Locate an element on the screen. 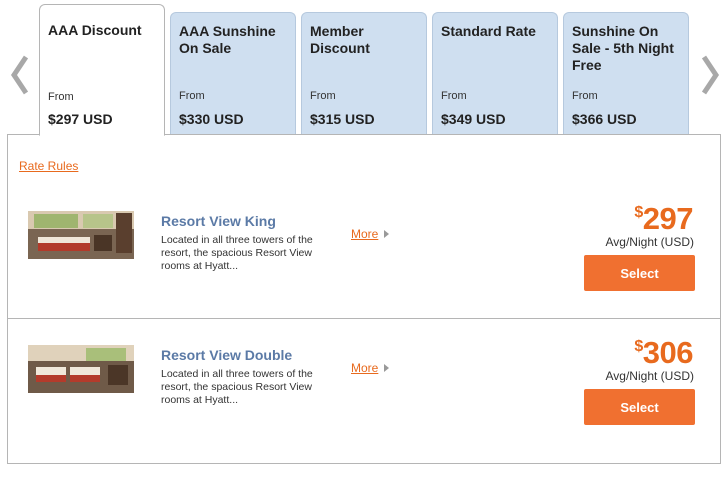 The image size is (728, 478). chevron-right-icon is located at coordinates (710, 75).